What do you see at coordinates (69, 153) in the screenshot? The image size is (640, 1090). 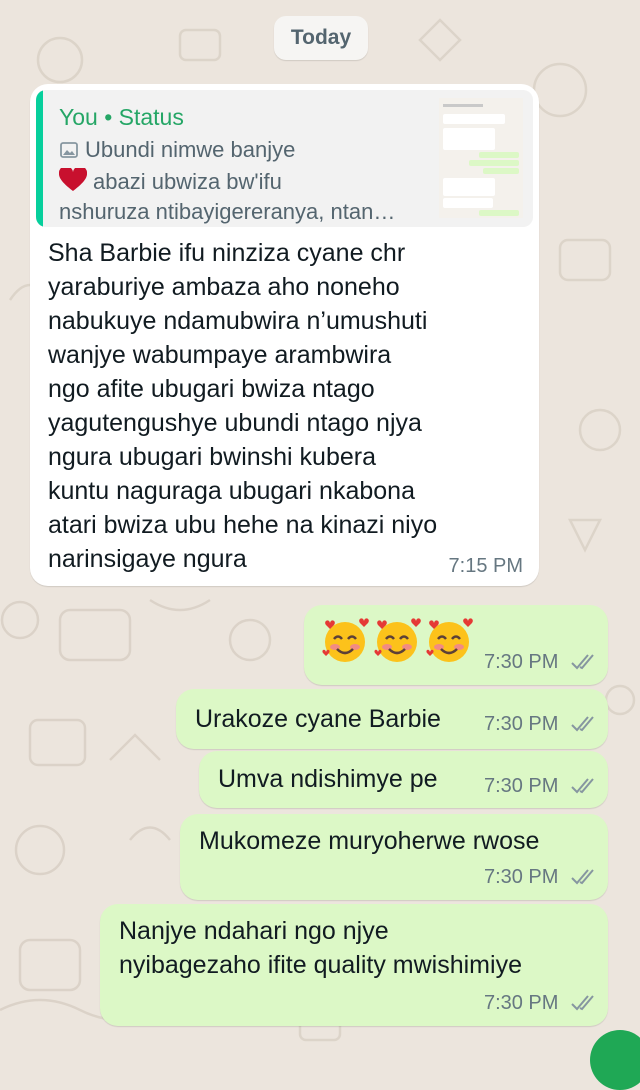 I see `image-icon` at bounding box center [69, 153].